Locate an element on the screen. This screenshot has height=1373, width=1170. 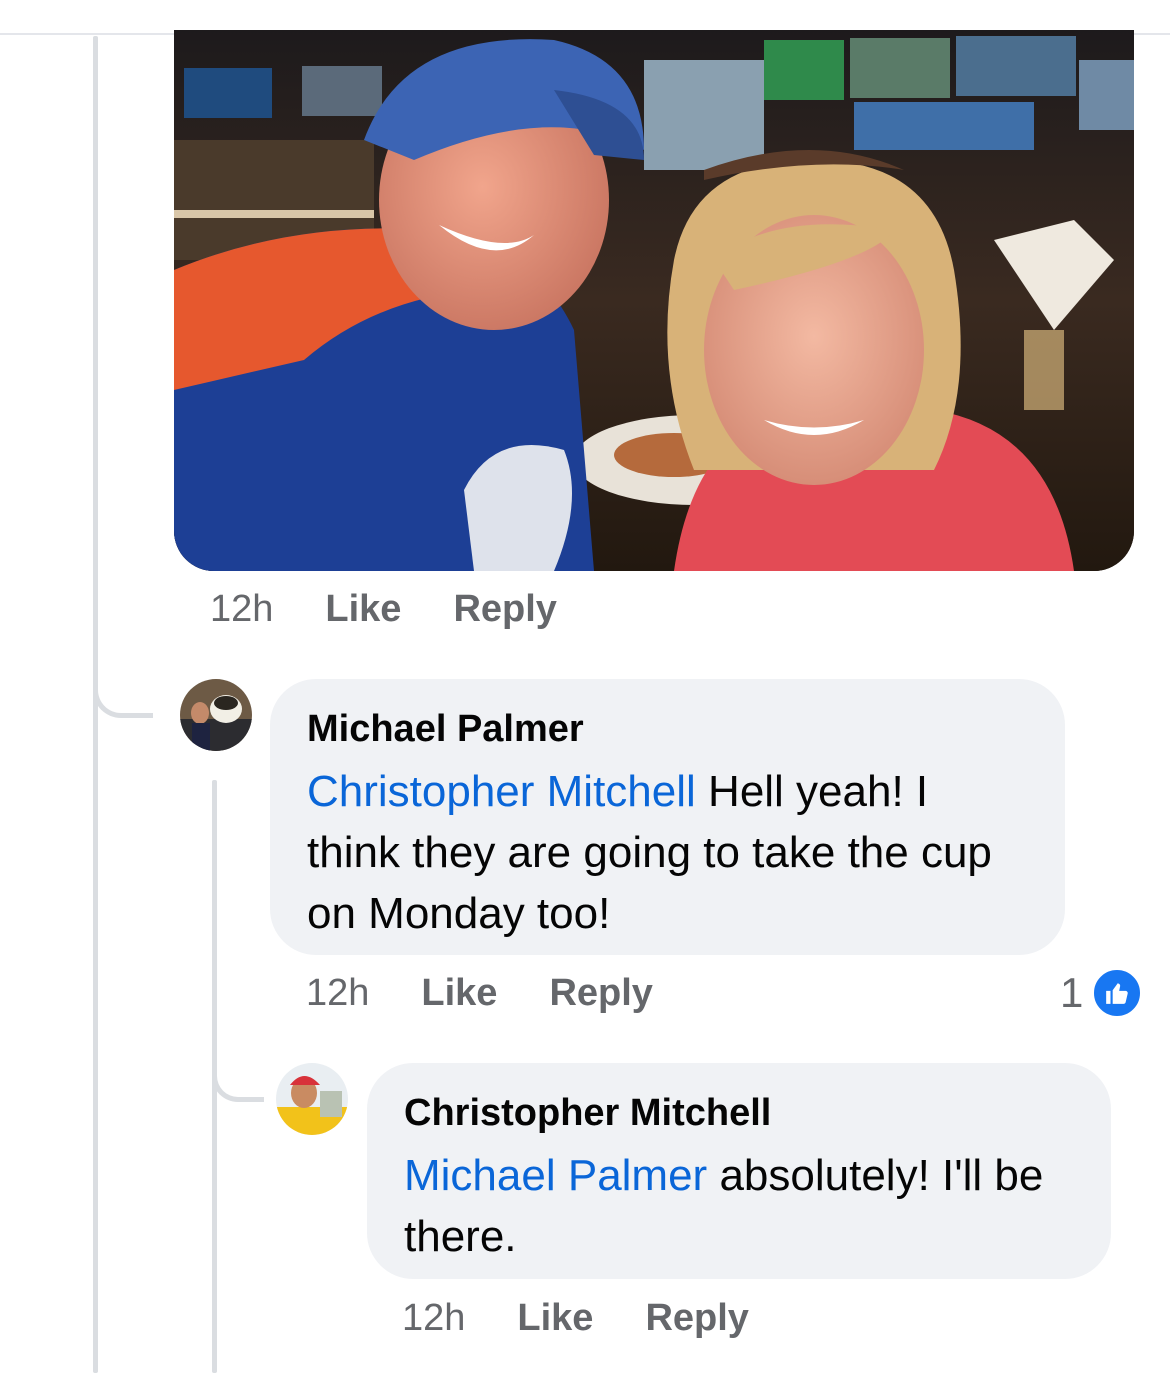
comment-author: Michael Palmer is located at coordinates (668, 729).